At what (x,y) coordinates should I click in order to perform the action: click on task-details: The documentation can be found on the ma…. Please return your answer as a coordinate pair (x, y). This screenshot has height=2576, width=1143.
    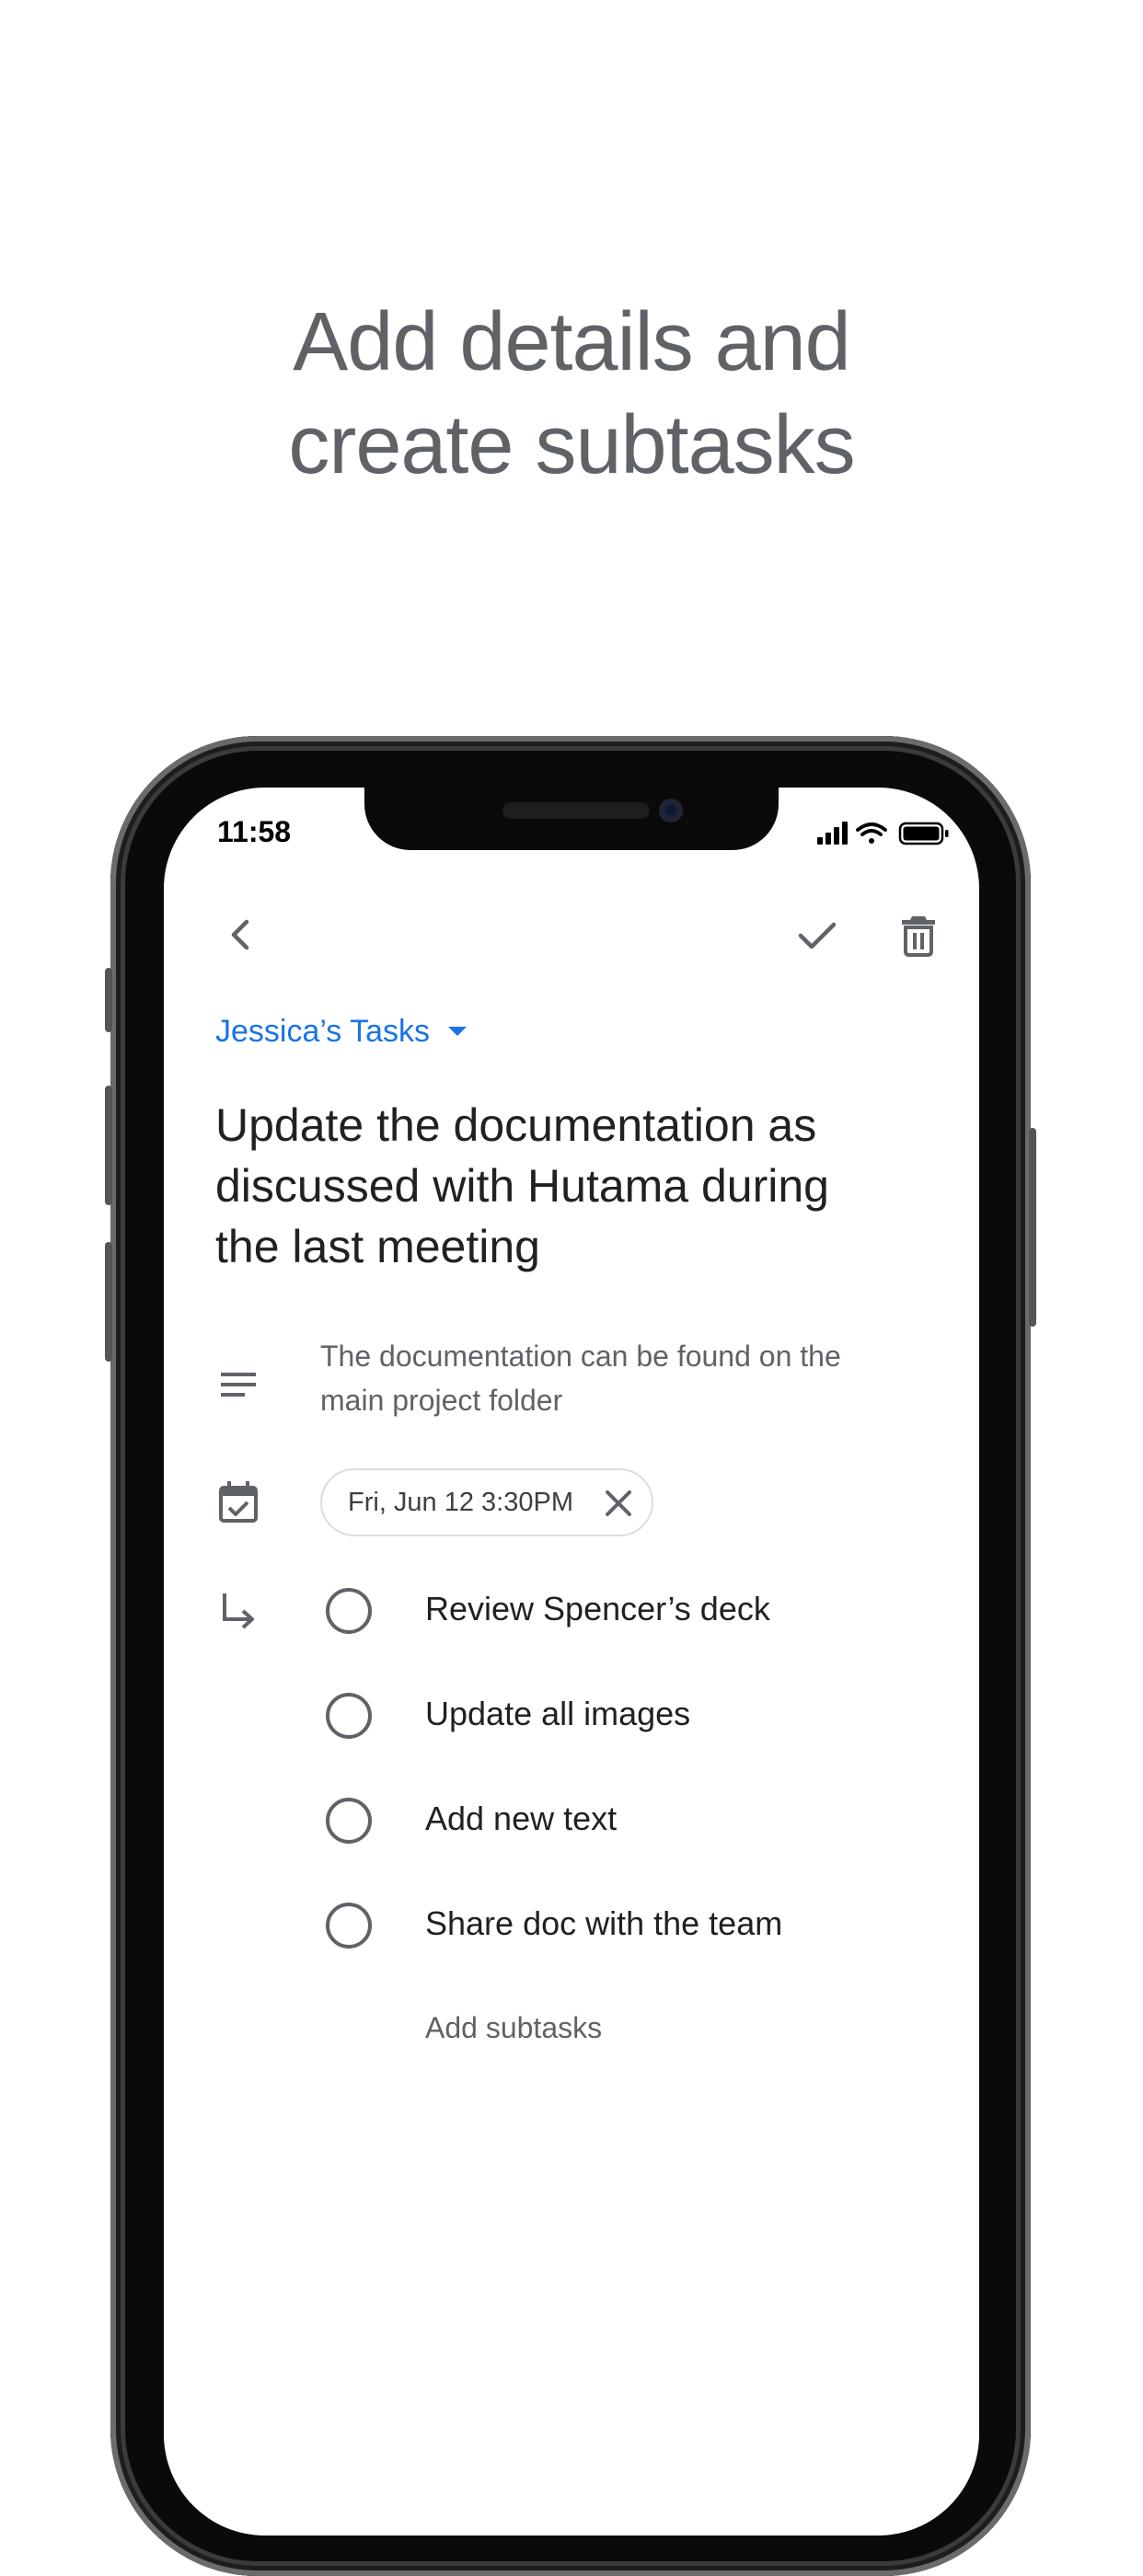
    Looking at the image, I should click on (633, 1378).